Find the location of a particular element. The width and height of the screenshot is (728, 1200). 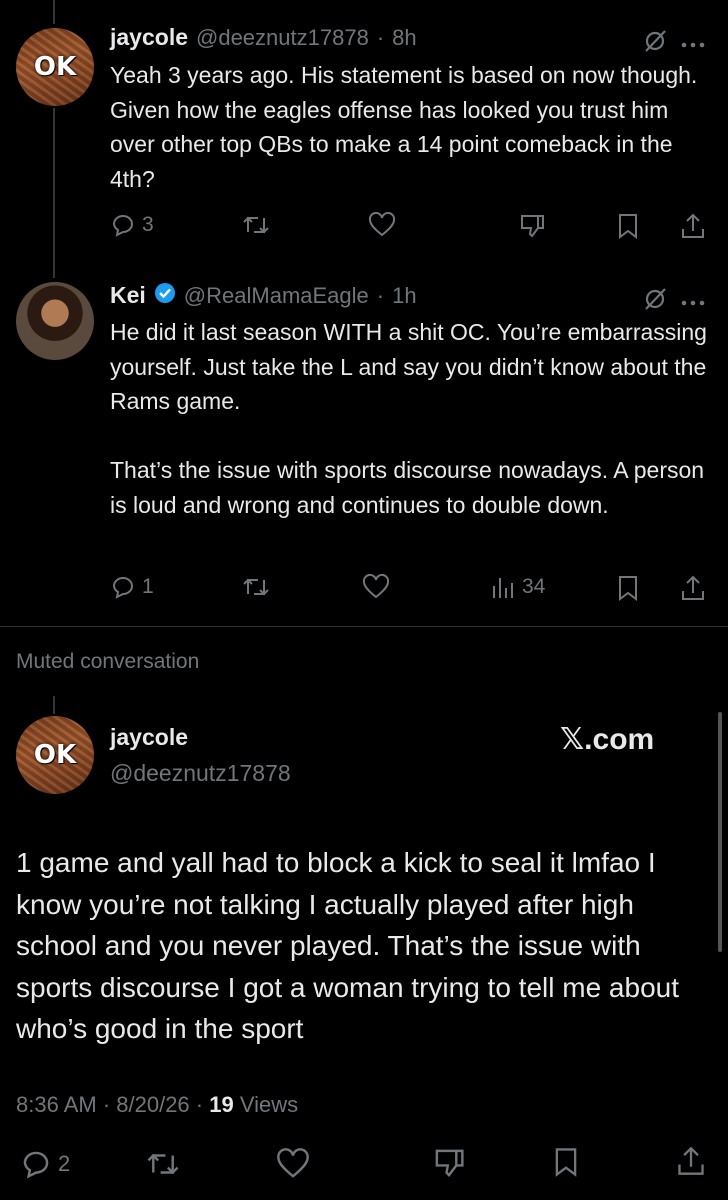

reply-count: 3 is located at coordinates (148, 224).